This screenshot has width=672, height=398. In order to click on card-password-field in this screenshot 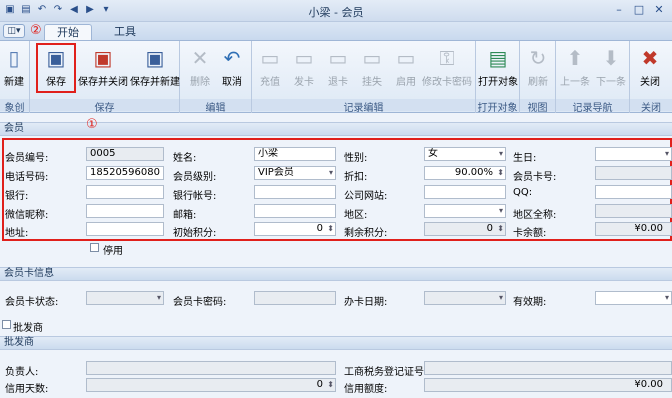, I will do `click(295, 298)`.